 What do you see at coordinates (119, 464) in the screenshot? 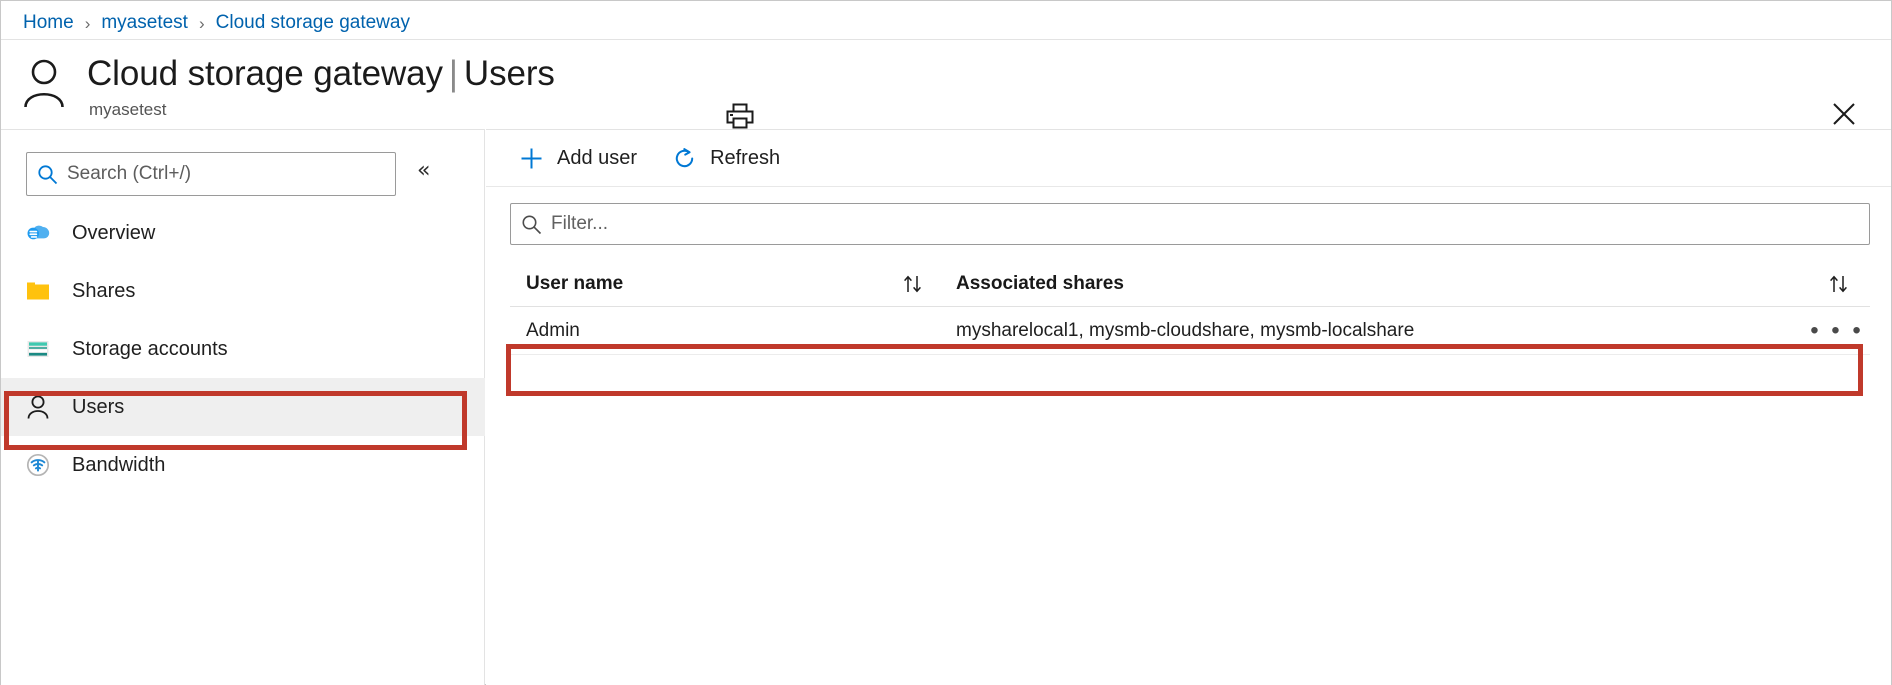
I see `sidebar-item-label: Bandwidth` at bounding box center [119, 464].